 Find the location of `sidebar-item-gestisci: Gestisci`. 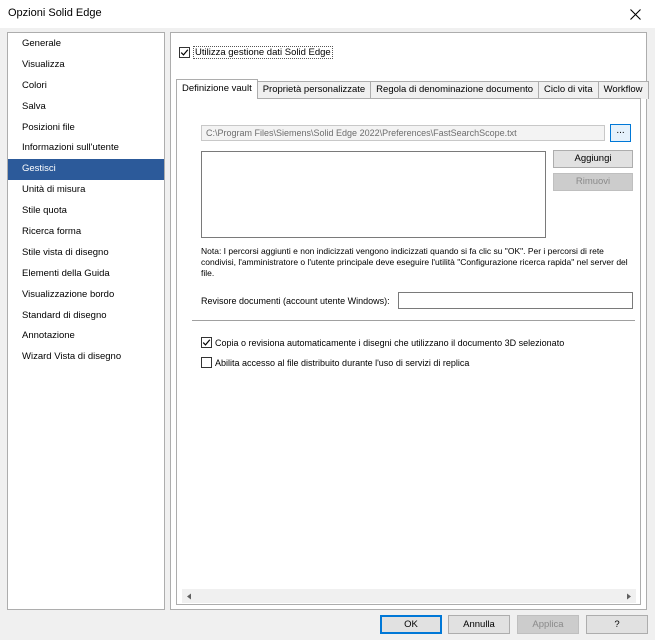

sidebar-item-gestisci: Gestisci is located at coordinates (86, 170).